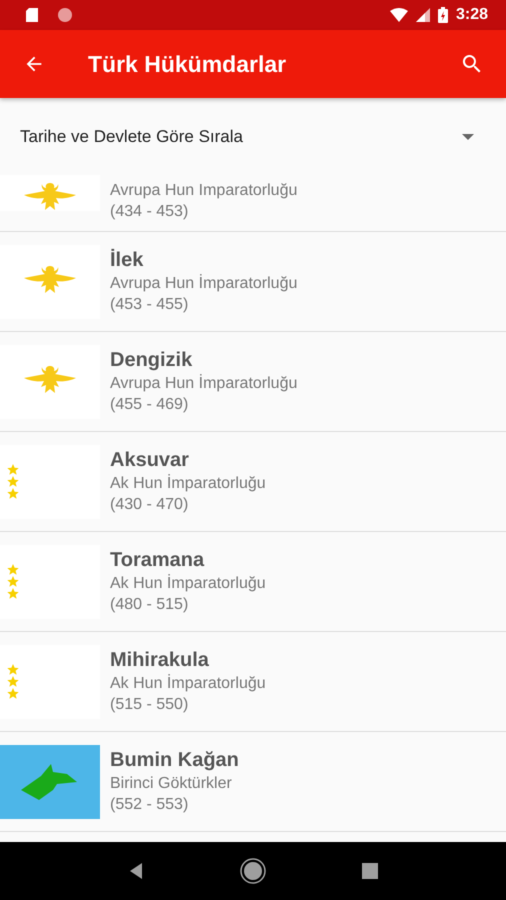 The height and width of the screenshot is (900, 506). I want to click on ruler-list-item: İlek Avrupa Hun İmparatorluğu (453 - 455), so click(253, 282).